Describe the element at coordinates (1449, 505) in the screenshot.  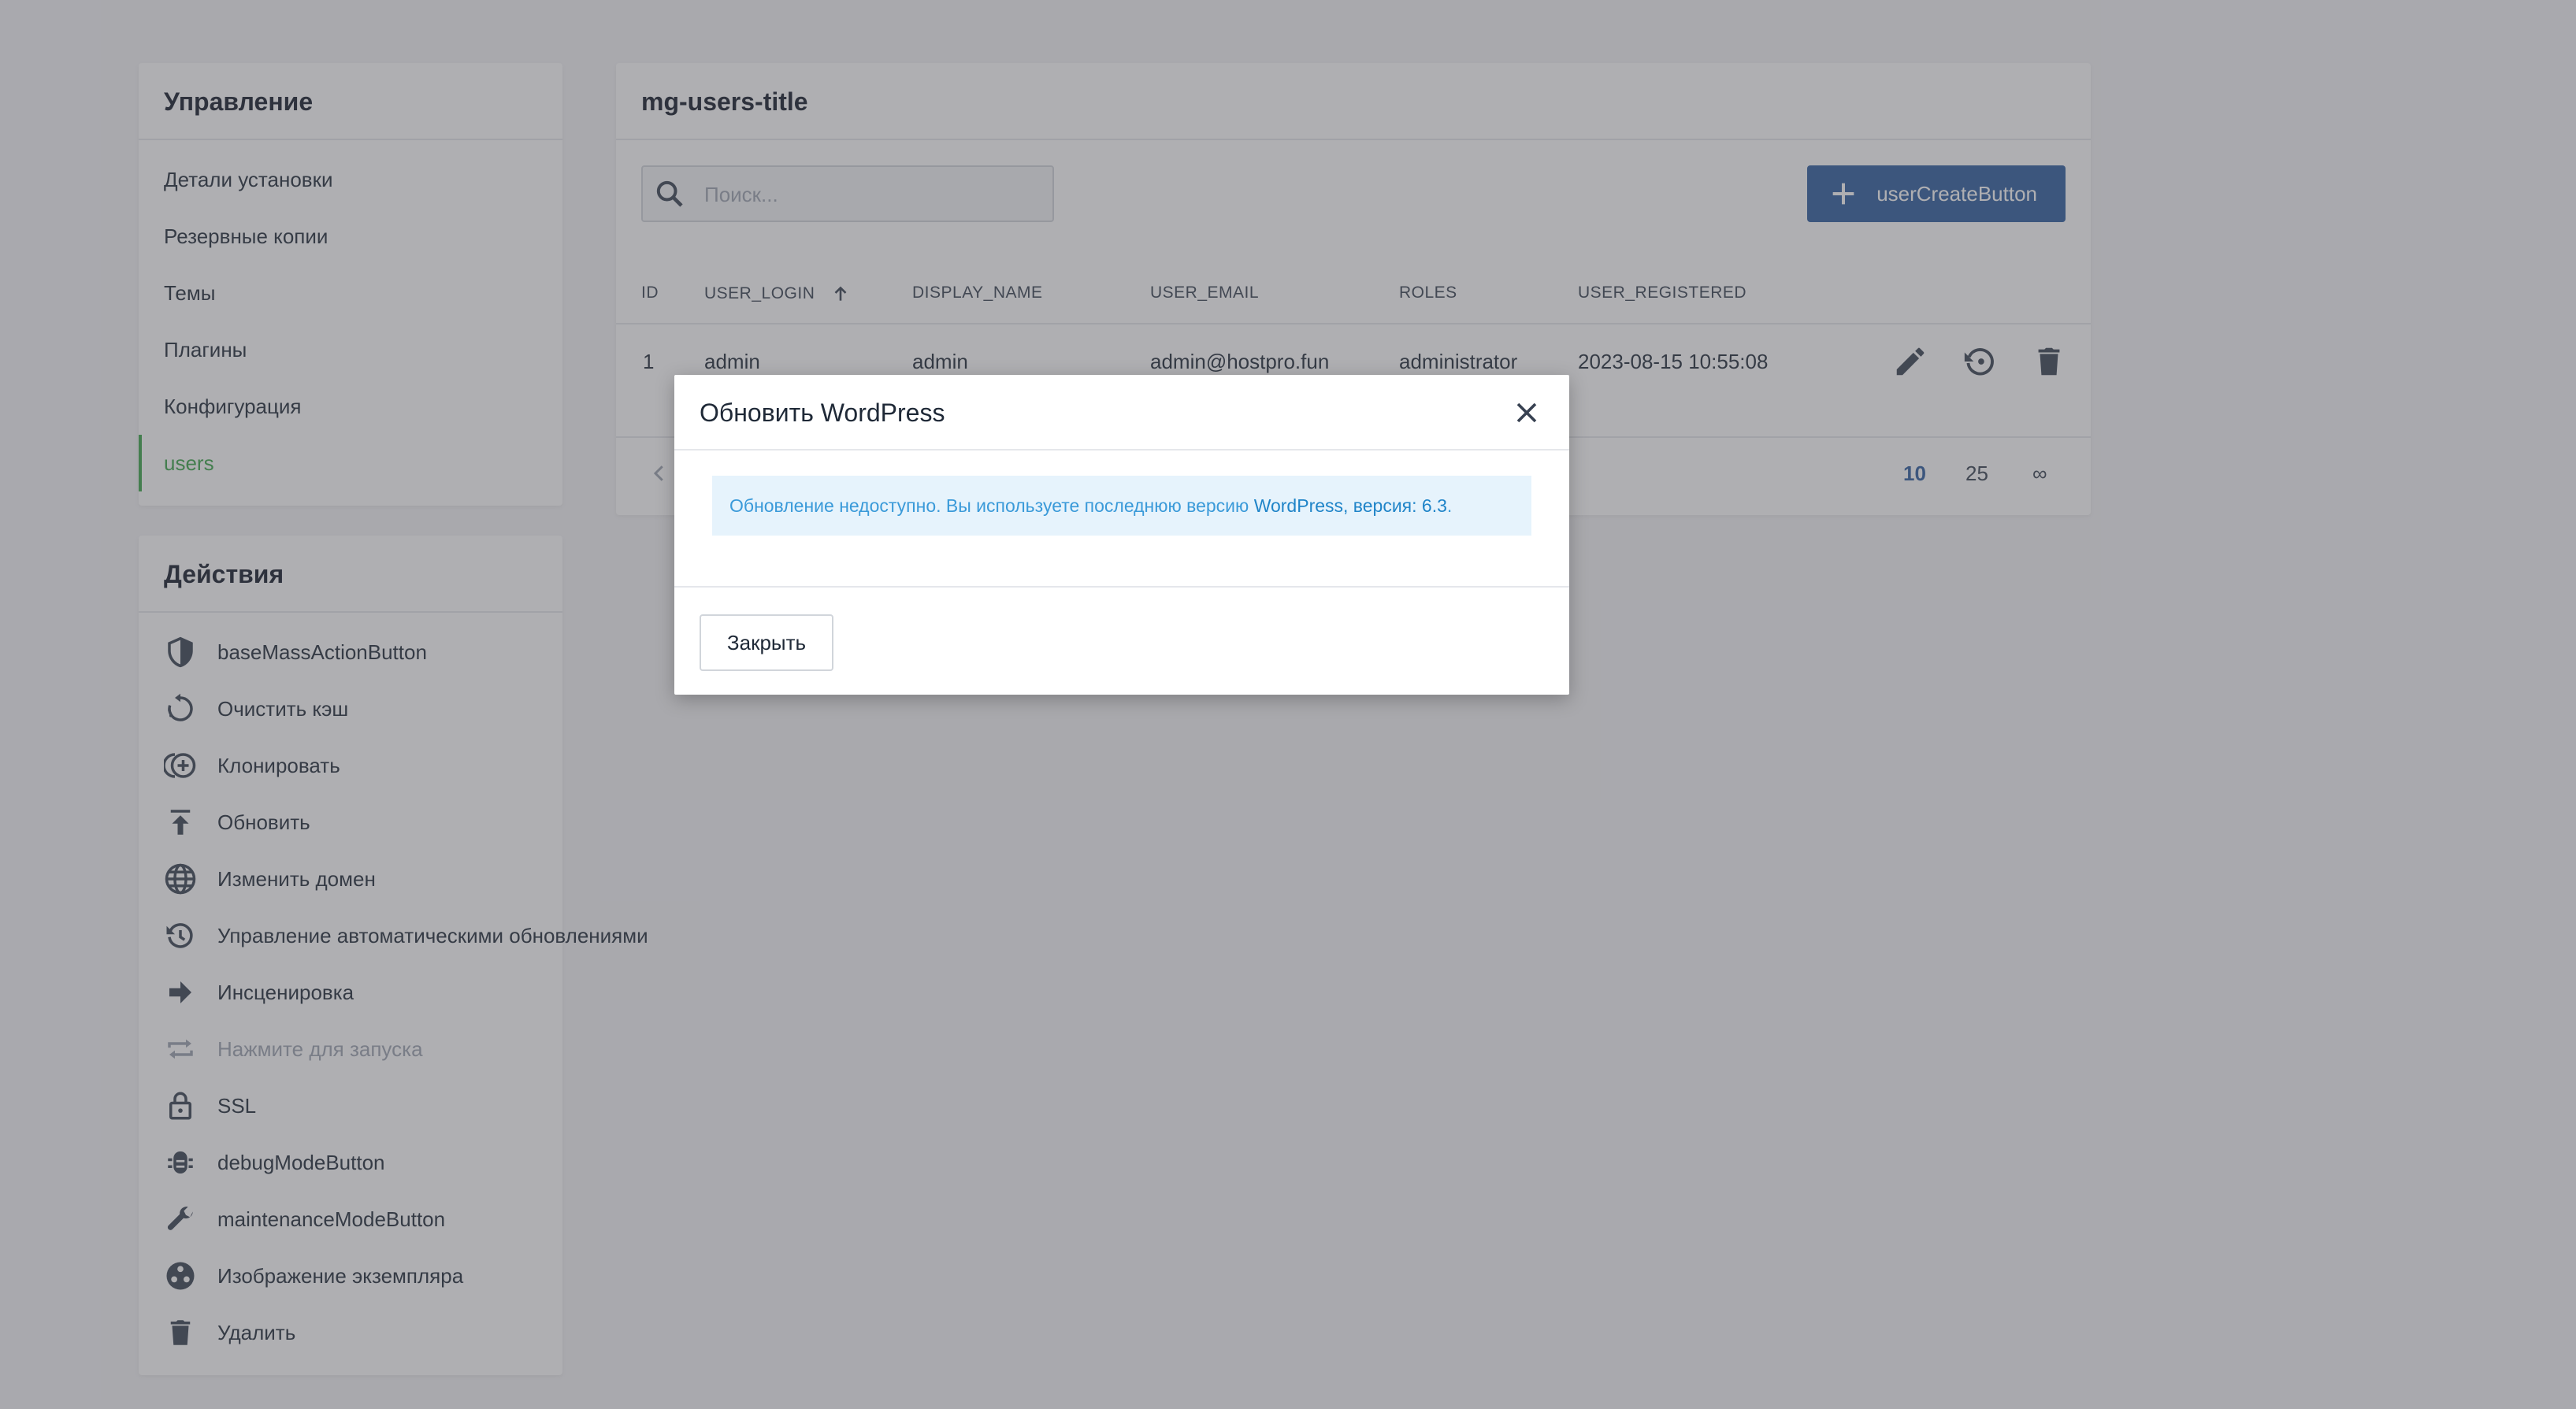
I see `alert-suffix: .` at that location.